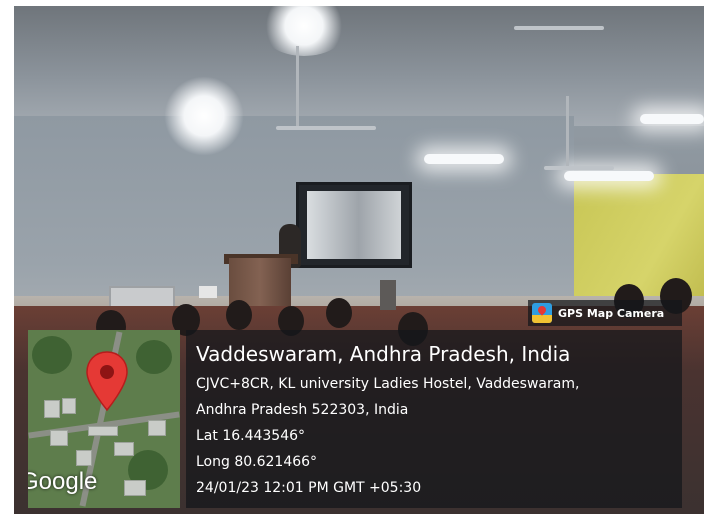 Image resolution: width=710 pixels, height=520 pixels. I want to click on map-thumbnail: Google, so click(104, 419).